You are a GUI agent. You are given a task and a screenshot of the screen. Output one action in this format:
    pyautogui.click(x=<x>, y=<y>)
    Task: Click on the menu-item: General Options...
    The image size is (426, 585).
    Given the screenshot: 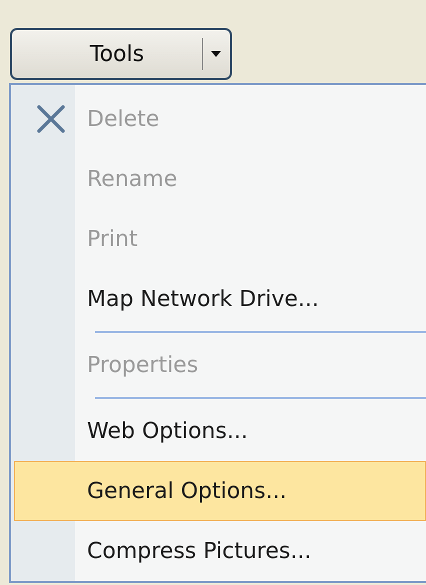 What is the action you would take?
    pyautogui.click(x=220, y=491)
    